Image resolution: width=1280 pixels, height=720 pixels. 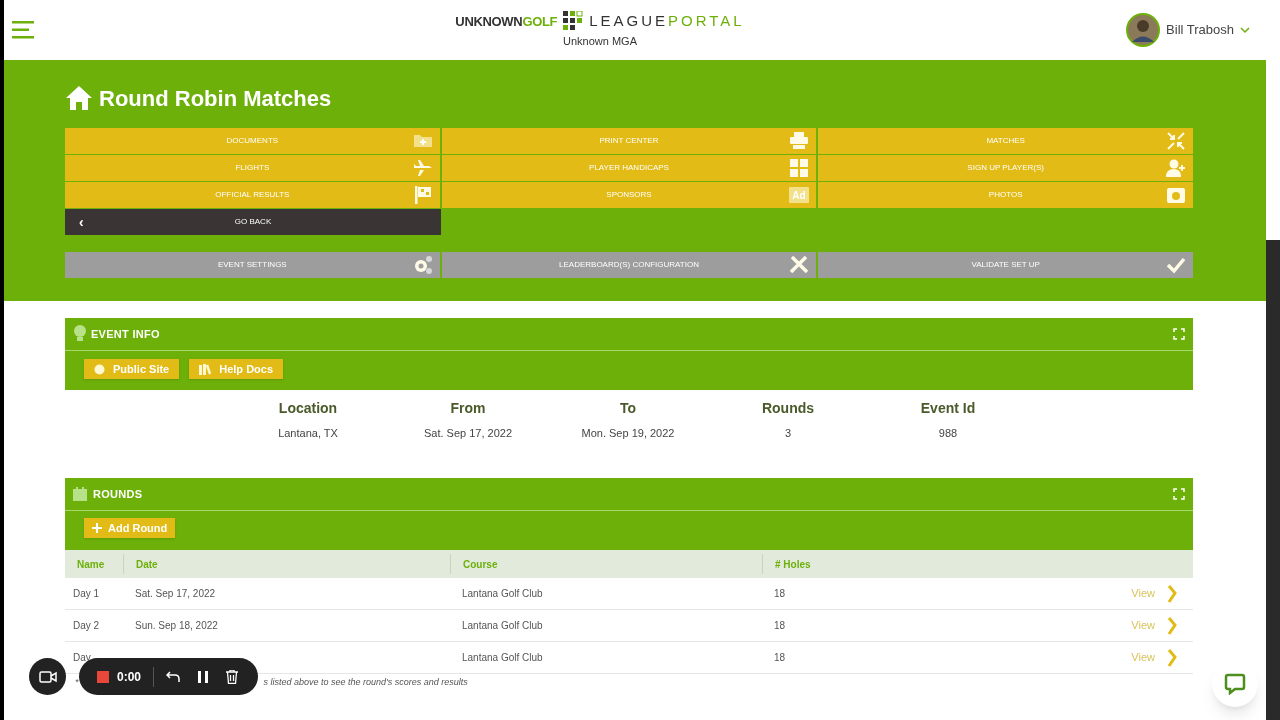 I want to click on stop-icon, so click(x=103, y=676).